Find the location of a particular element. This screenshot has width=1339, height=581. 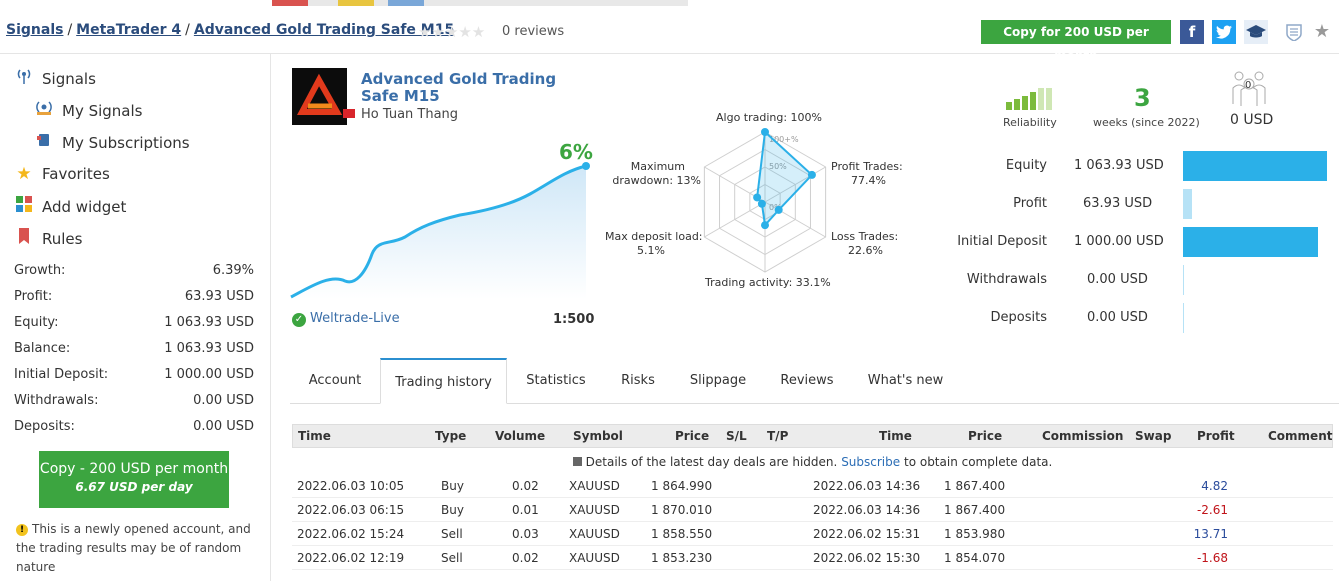

copy-top-button: Copy for 200 USD per month is located at coordinates (1076, 41).